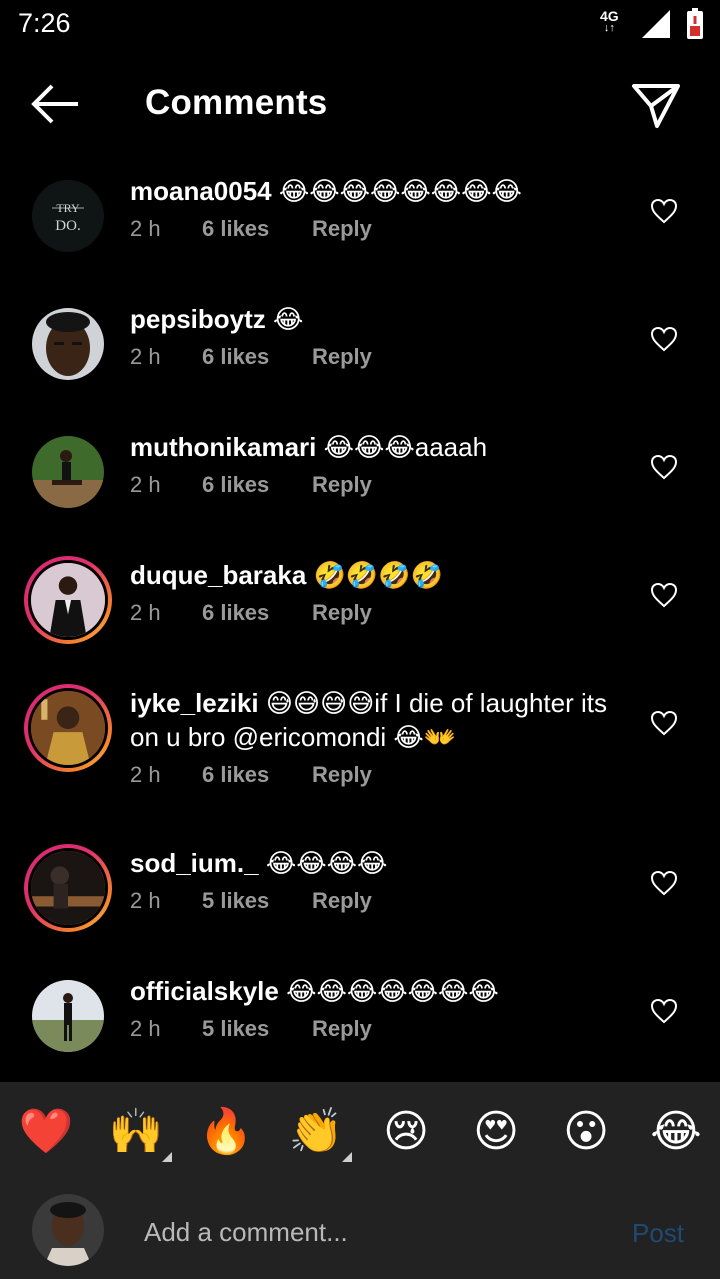  I want to click on reaction-tears-of-joy: 😂, so click(676, 1132).